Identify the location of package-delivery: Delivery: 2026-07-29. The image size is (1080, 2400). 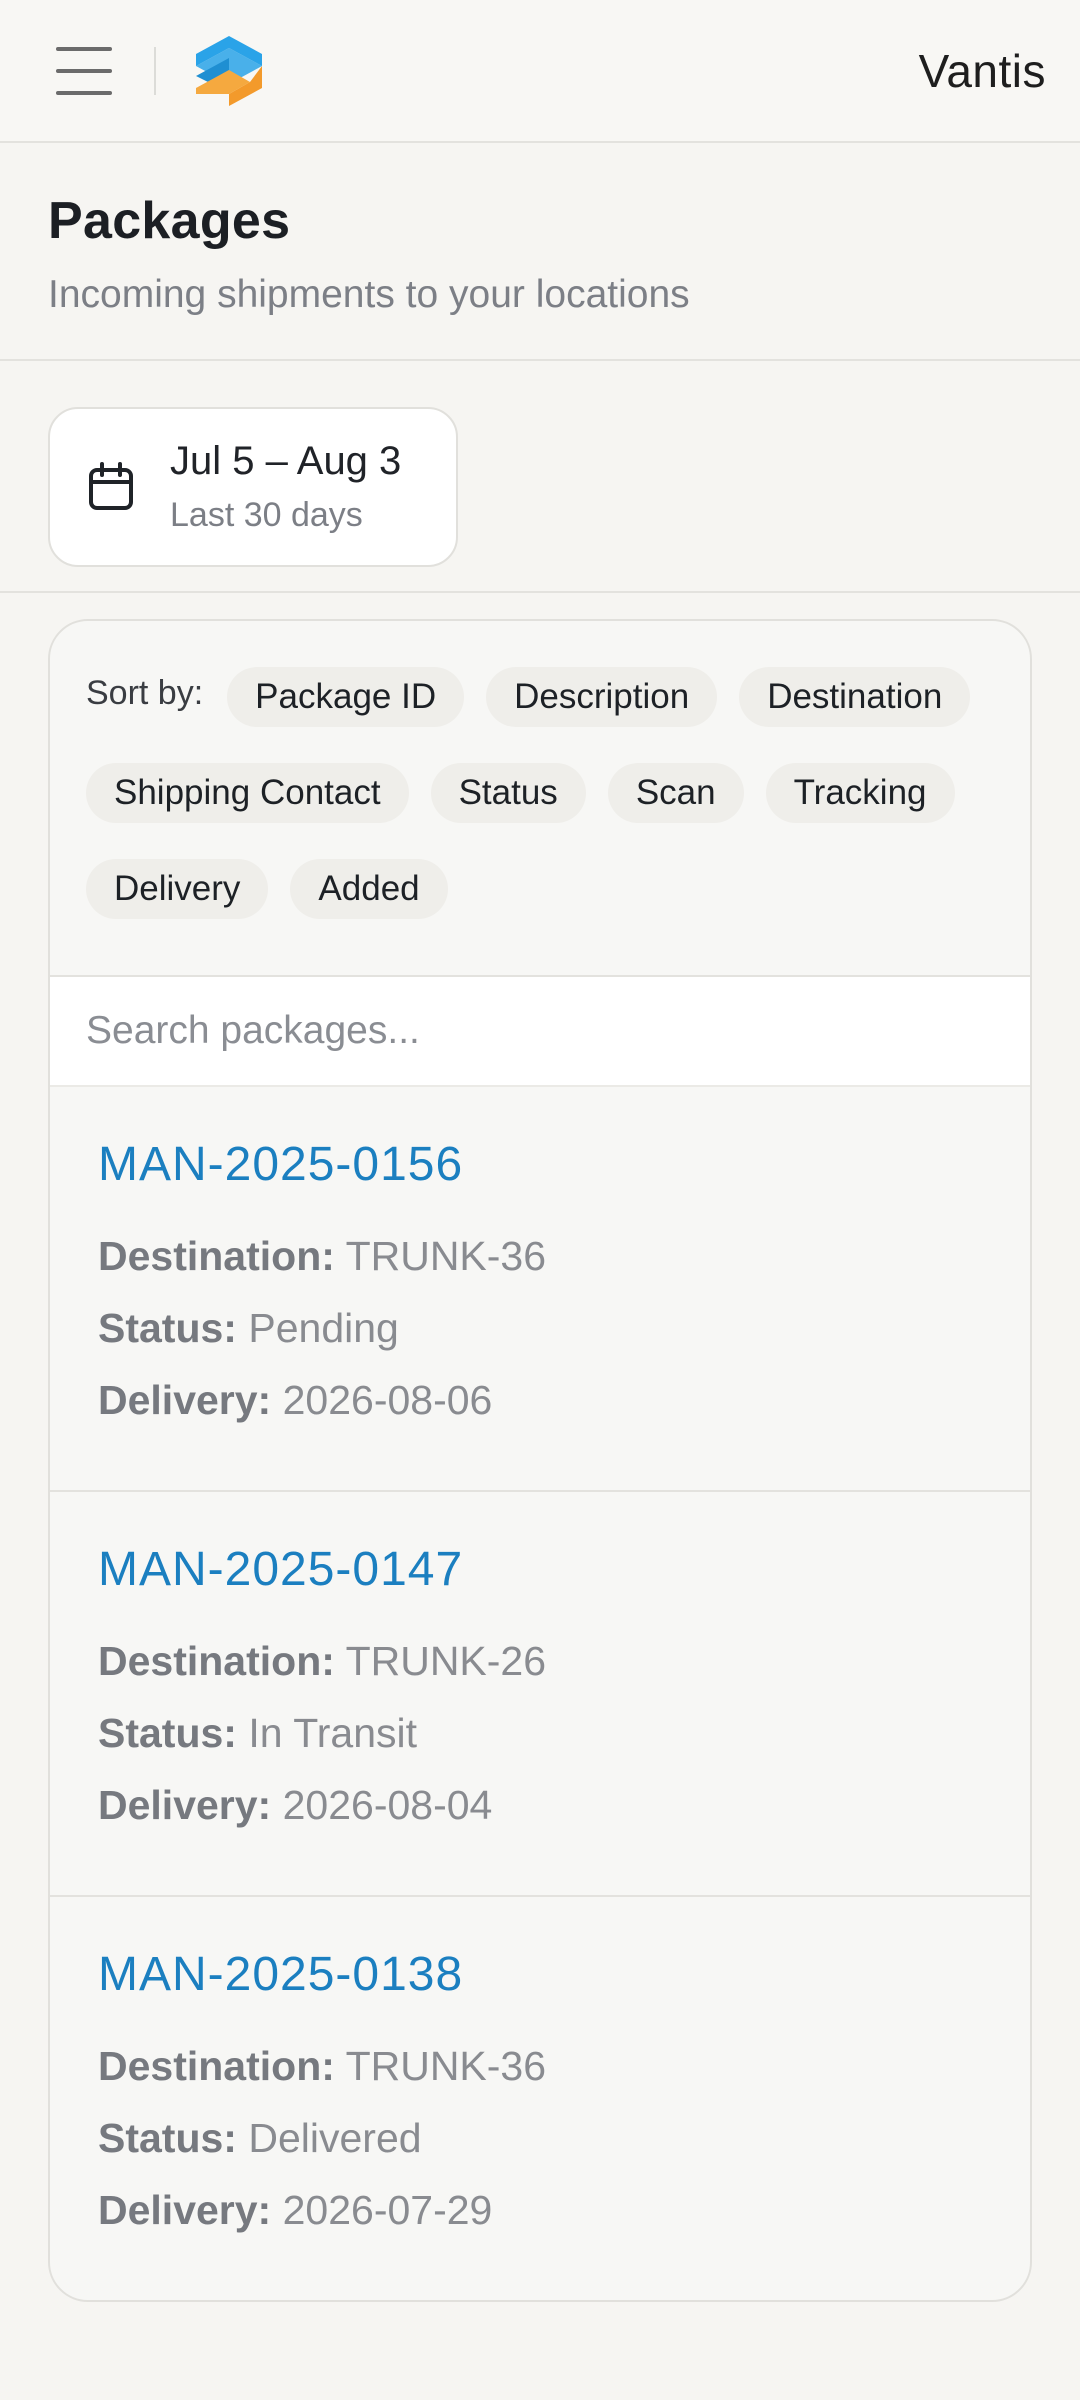
(540, 2210).